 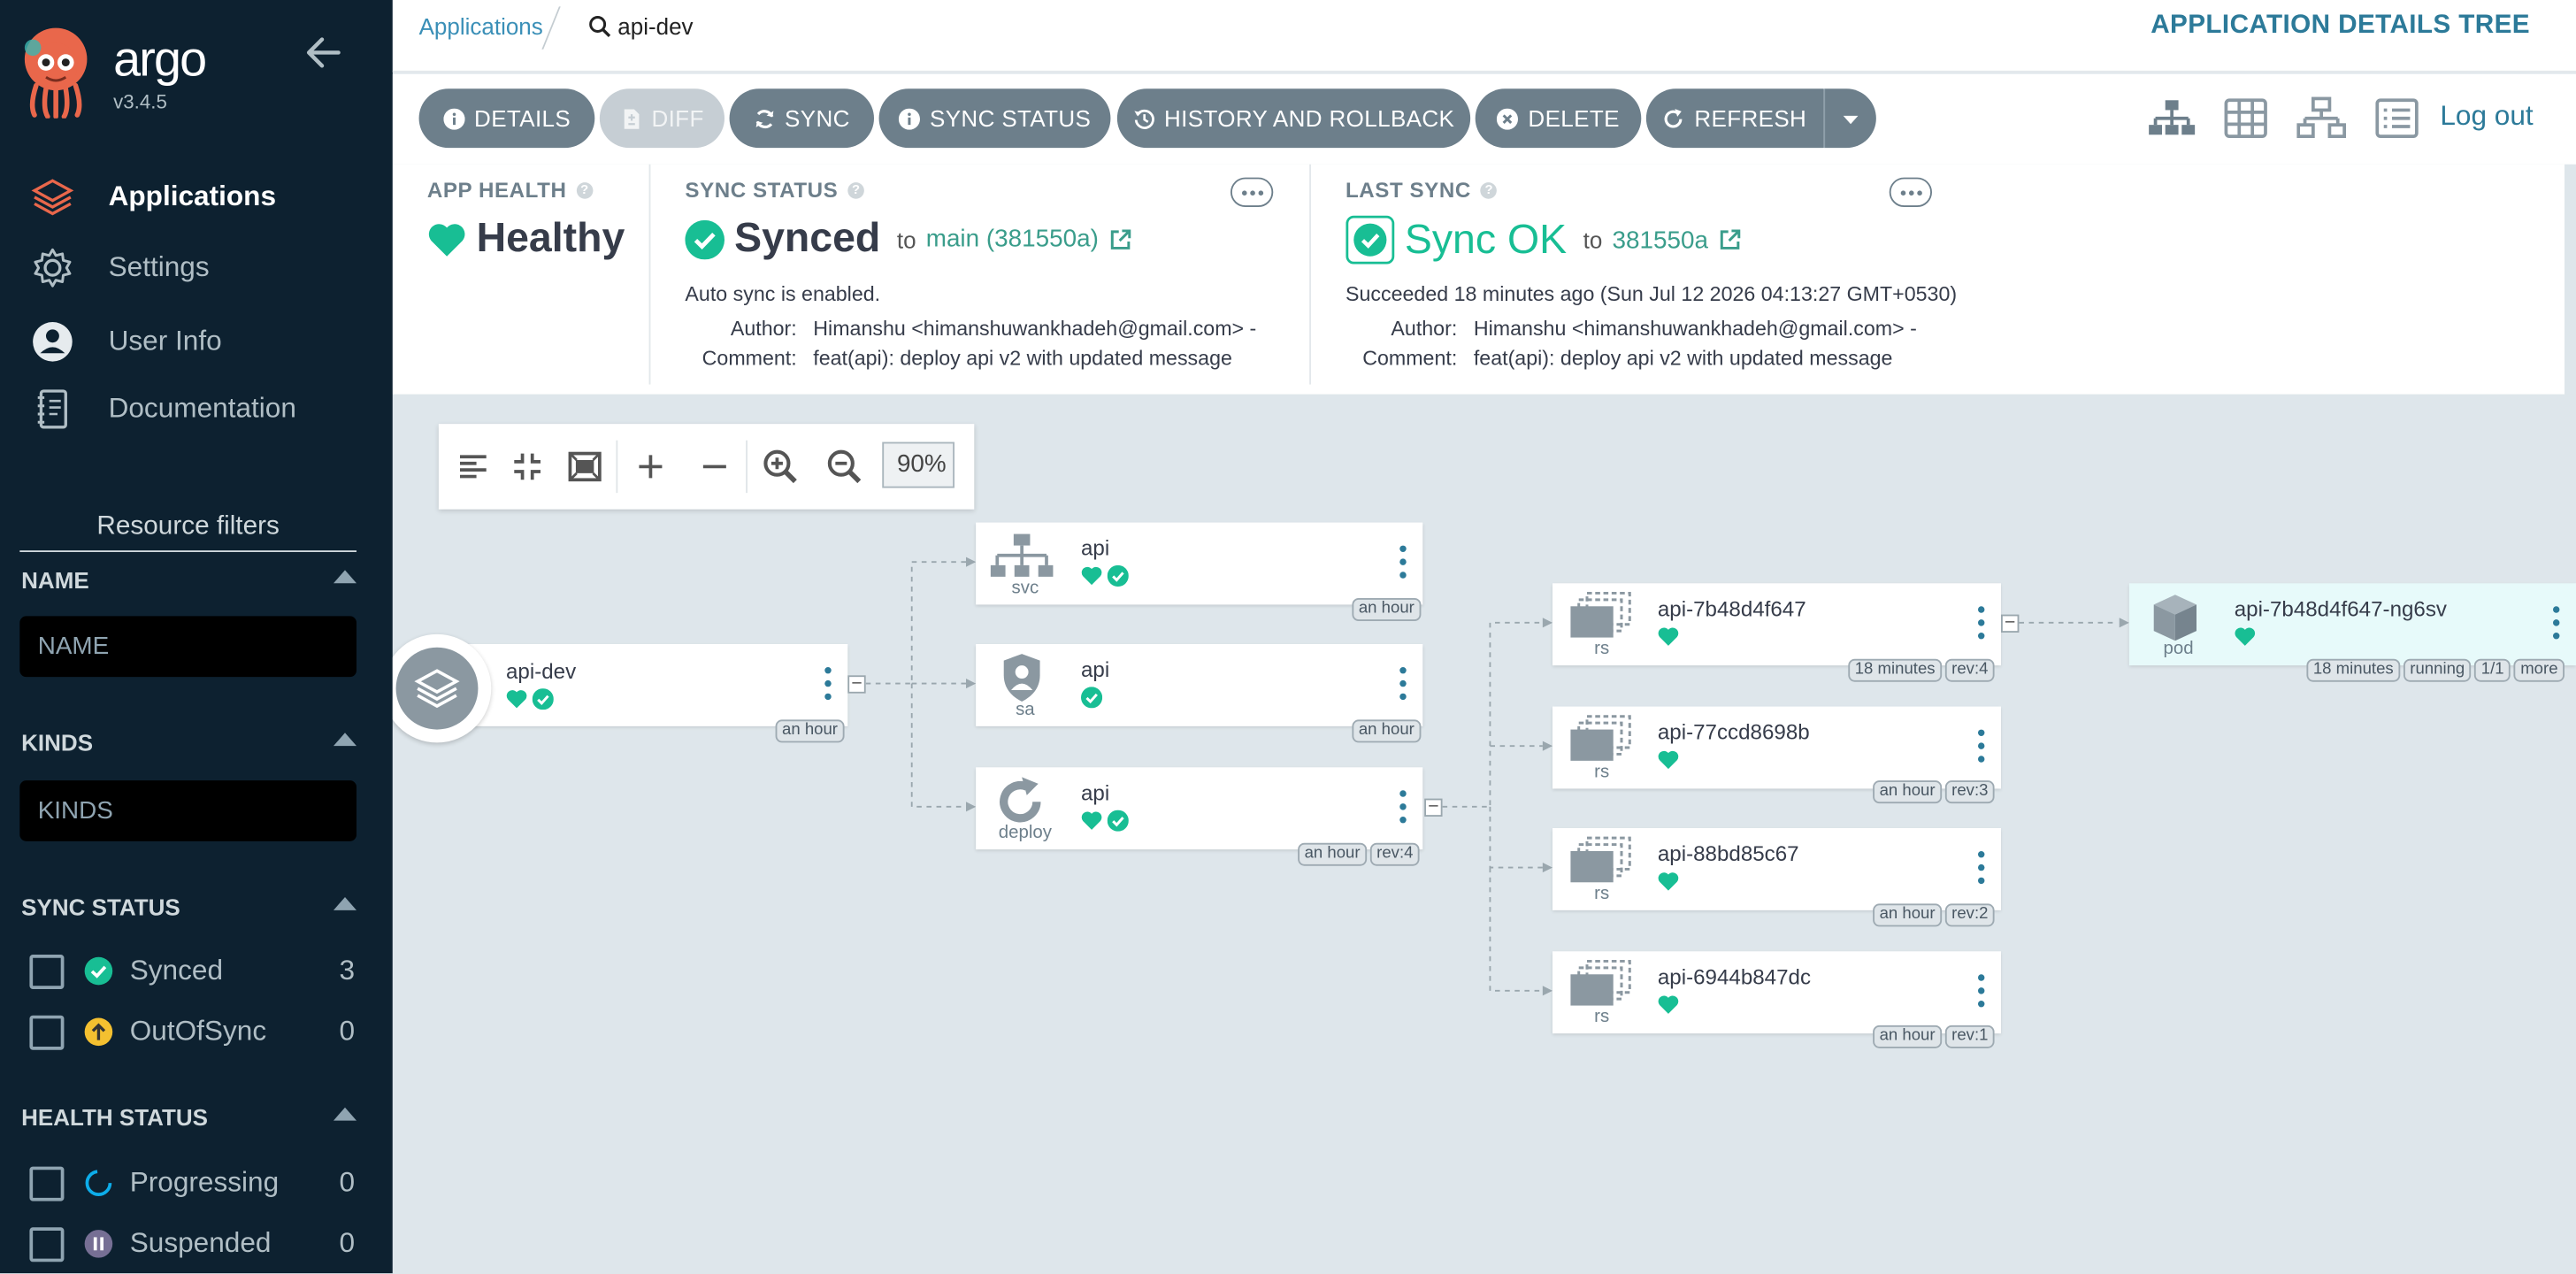 I want to click on graph-zoom-toolbar: 90%, so click(x=706, y=467).